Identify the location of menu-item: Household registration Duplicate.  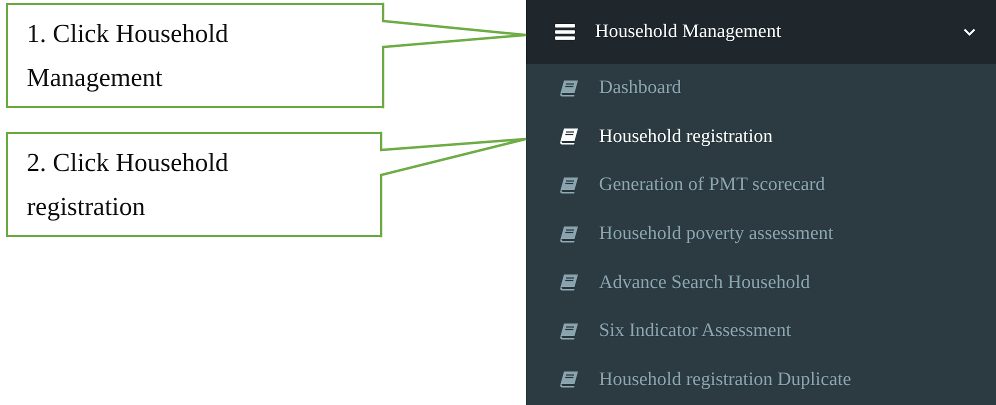
(761, 380).